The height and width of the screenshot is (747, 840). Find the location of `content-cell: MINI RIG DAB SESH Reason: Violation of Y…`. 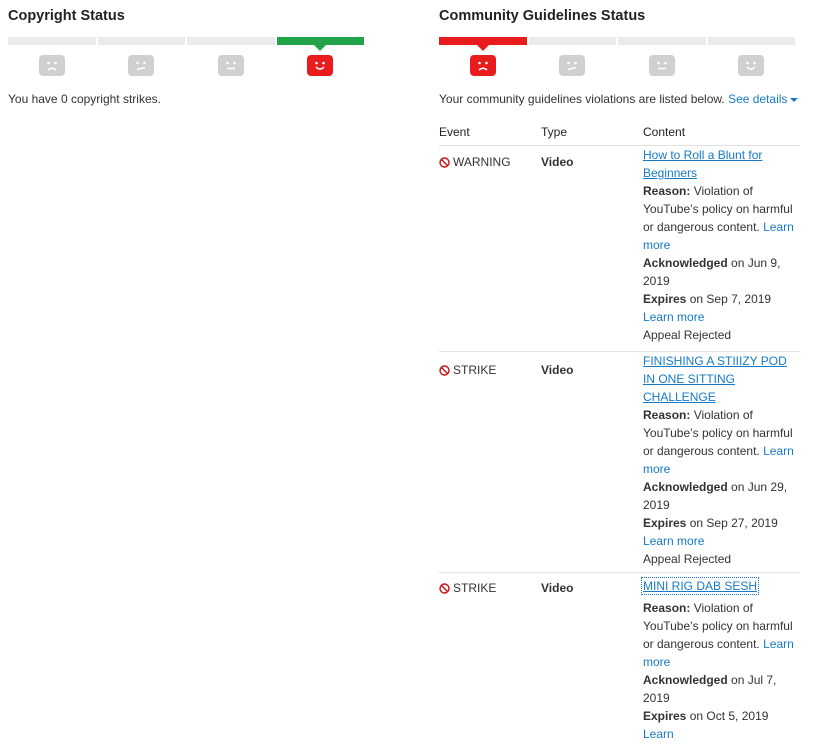

content-cell: MINI RIG DAB SESH Reason: Violation of Y… is located at coordinates (721, 660).